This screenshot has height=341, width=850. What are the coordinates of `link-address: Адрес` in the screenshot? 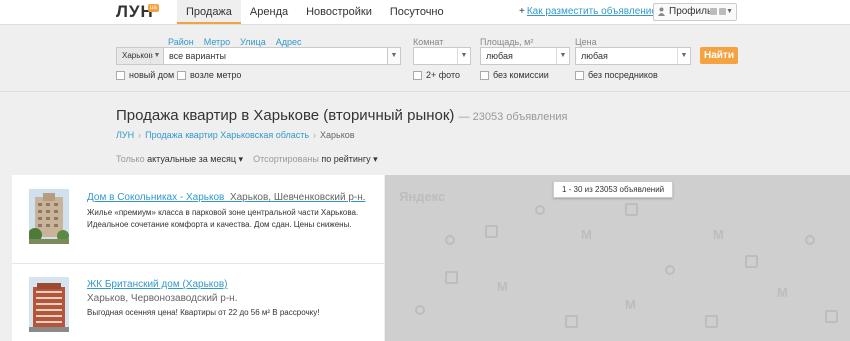 It's located at (289, 42).